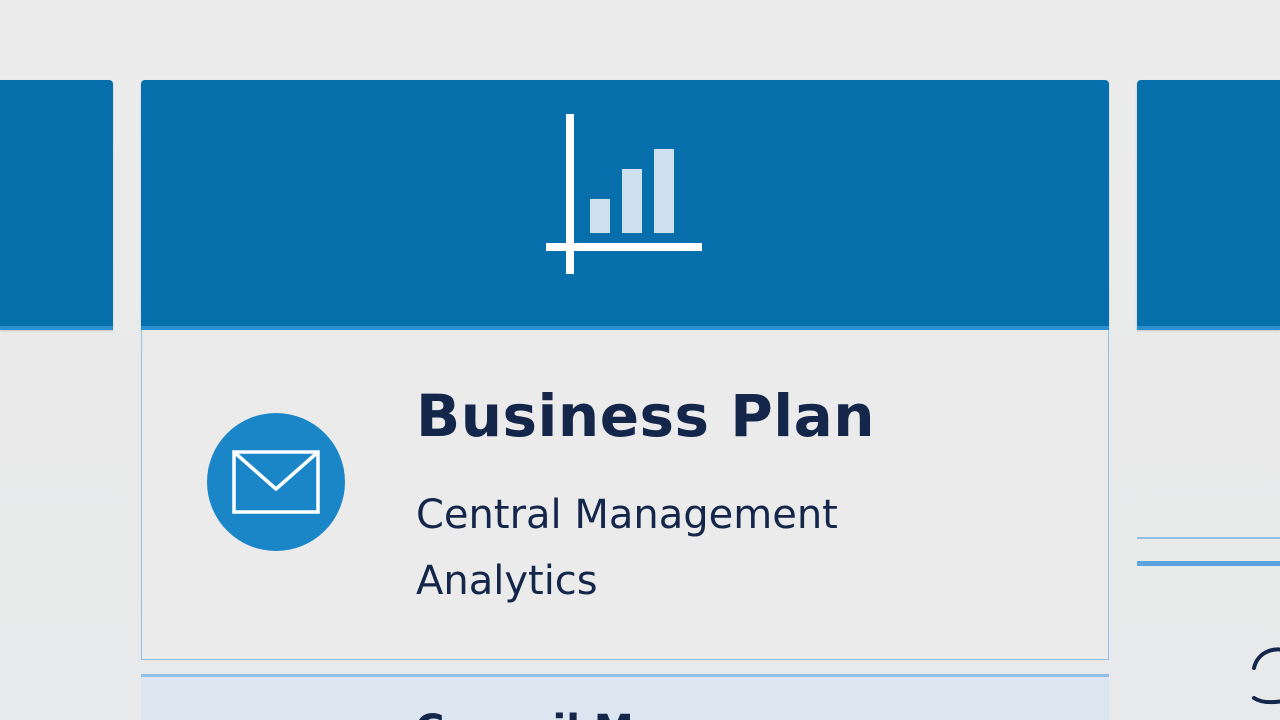 This screenshot has height=720, width=1280. Describe the element at coordinates (1208, 205) in the screenshot. I see `next-card-right` at that location.